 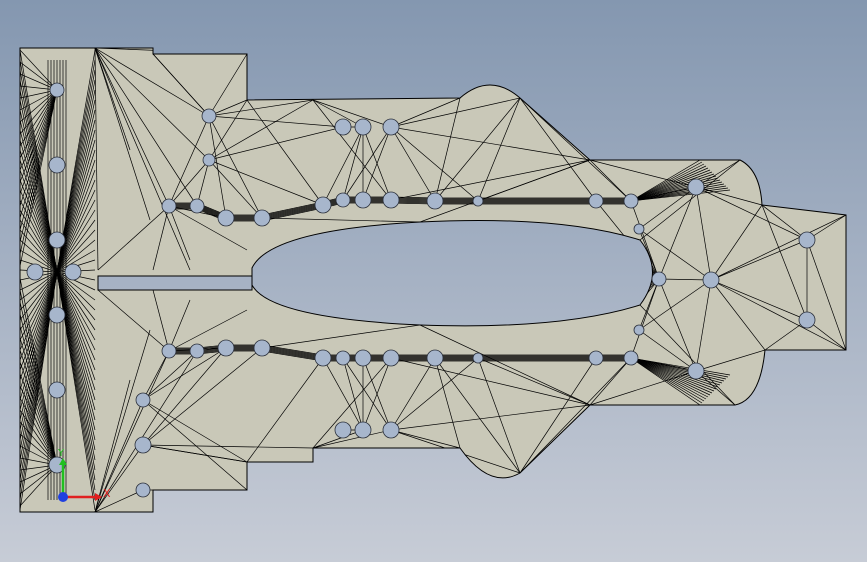 I want to click on y-axis-label: Y, so click(x=61, y=453).